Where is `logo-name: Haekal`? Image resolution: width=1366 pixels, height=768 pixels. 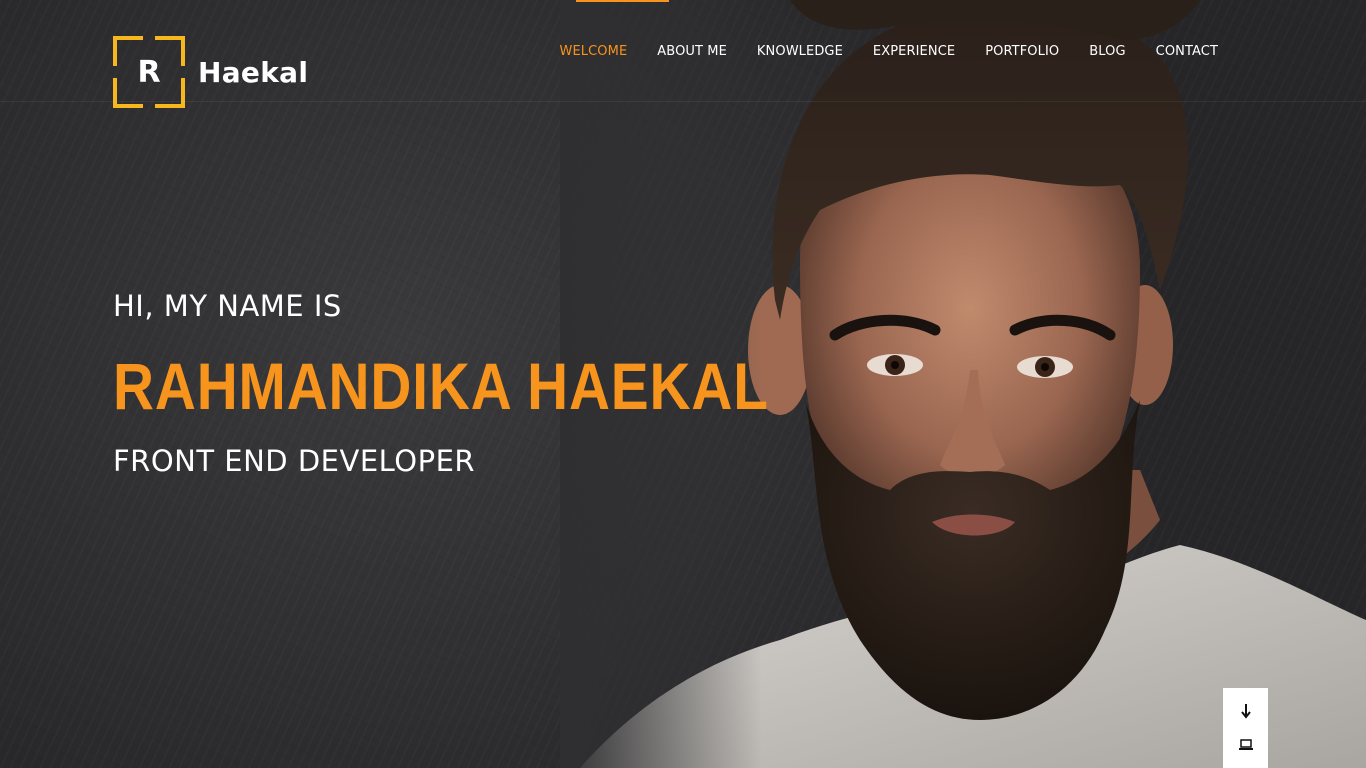
logo-name: Haekal is located at coordinates (253, 72).